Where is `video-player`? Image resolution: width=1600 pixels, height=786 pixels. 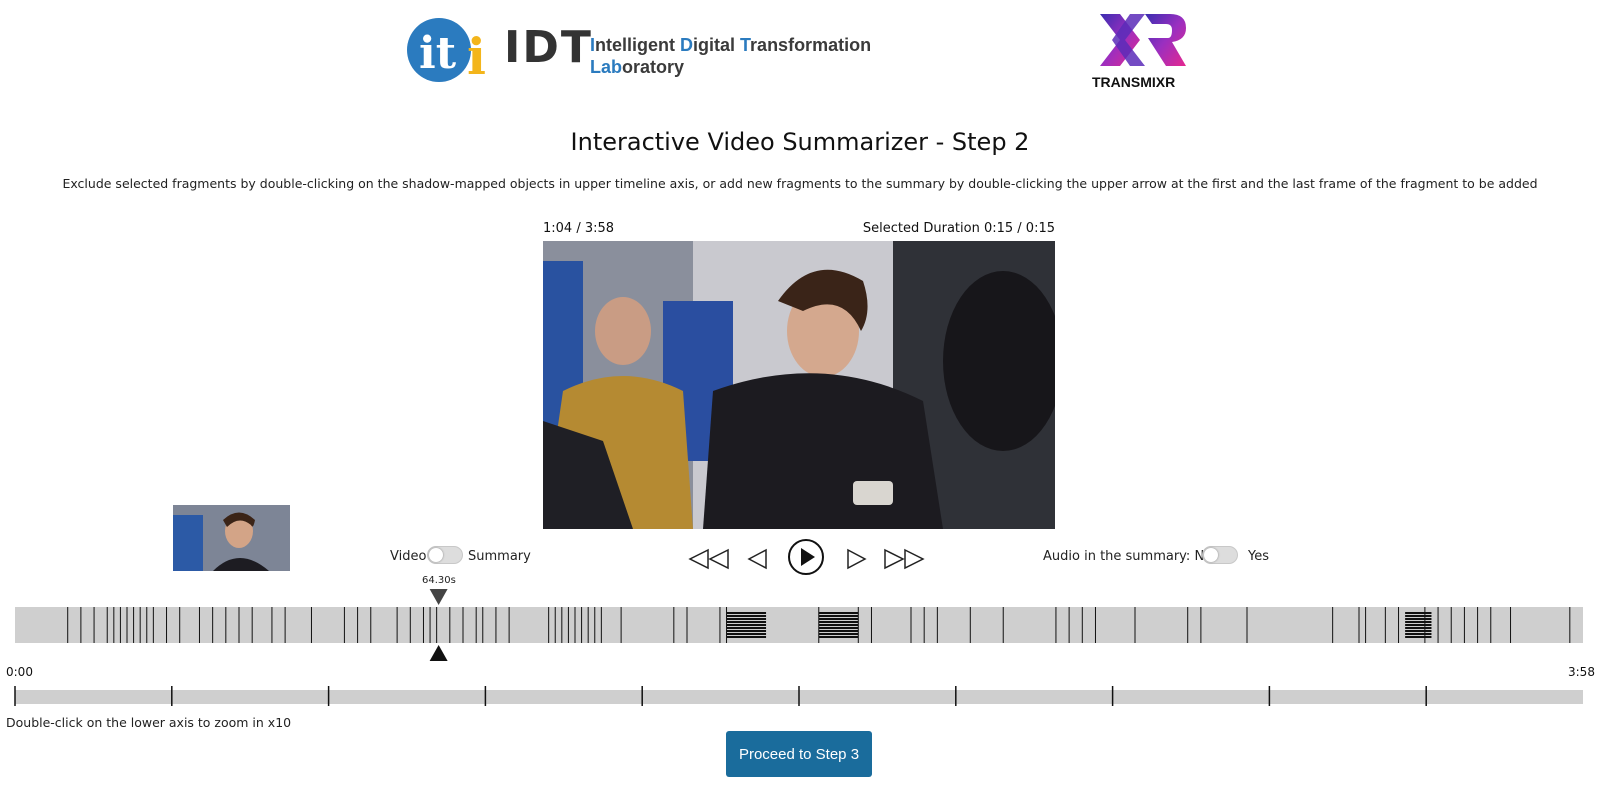 video-player is located at coordinates (799, 385).